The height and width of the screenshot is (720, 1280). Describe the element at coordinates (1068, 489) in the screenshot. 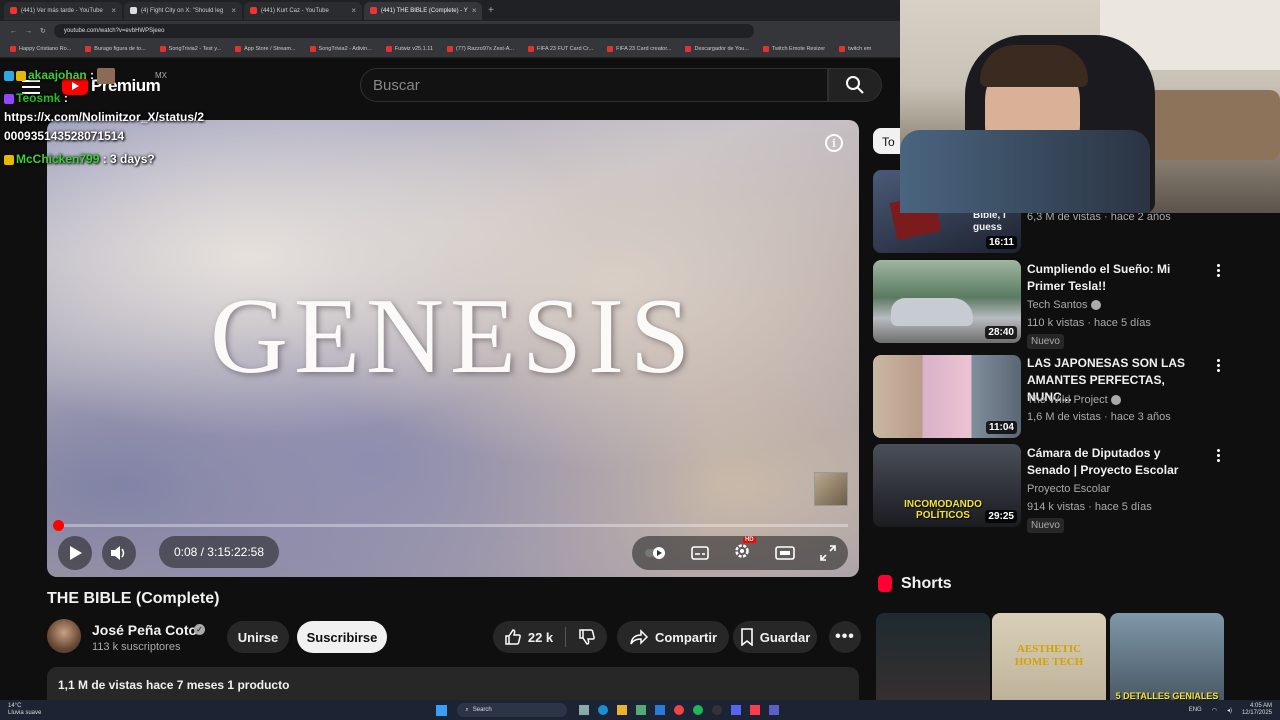

I see `related-channel: Proyecto Escolar` at that location.